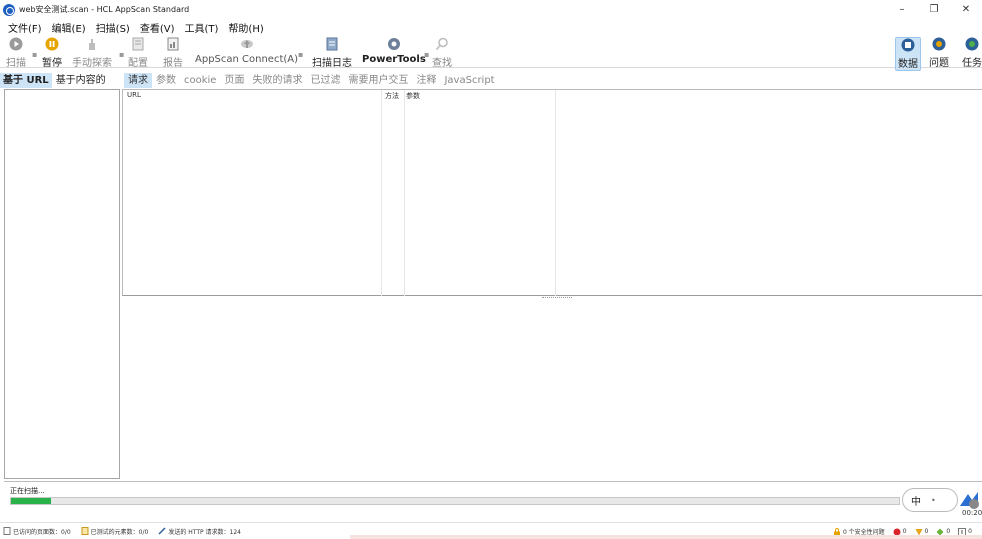 This screenshot has height=539, width=982. I want to click on find-button: 查找, so click(442, 53).